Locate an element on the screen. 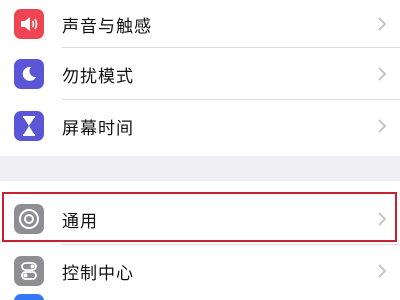 This screenshot has height=300, width=400. partial-settings-icon is located at coordinates (29, 297).